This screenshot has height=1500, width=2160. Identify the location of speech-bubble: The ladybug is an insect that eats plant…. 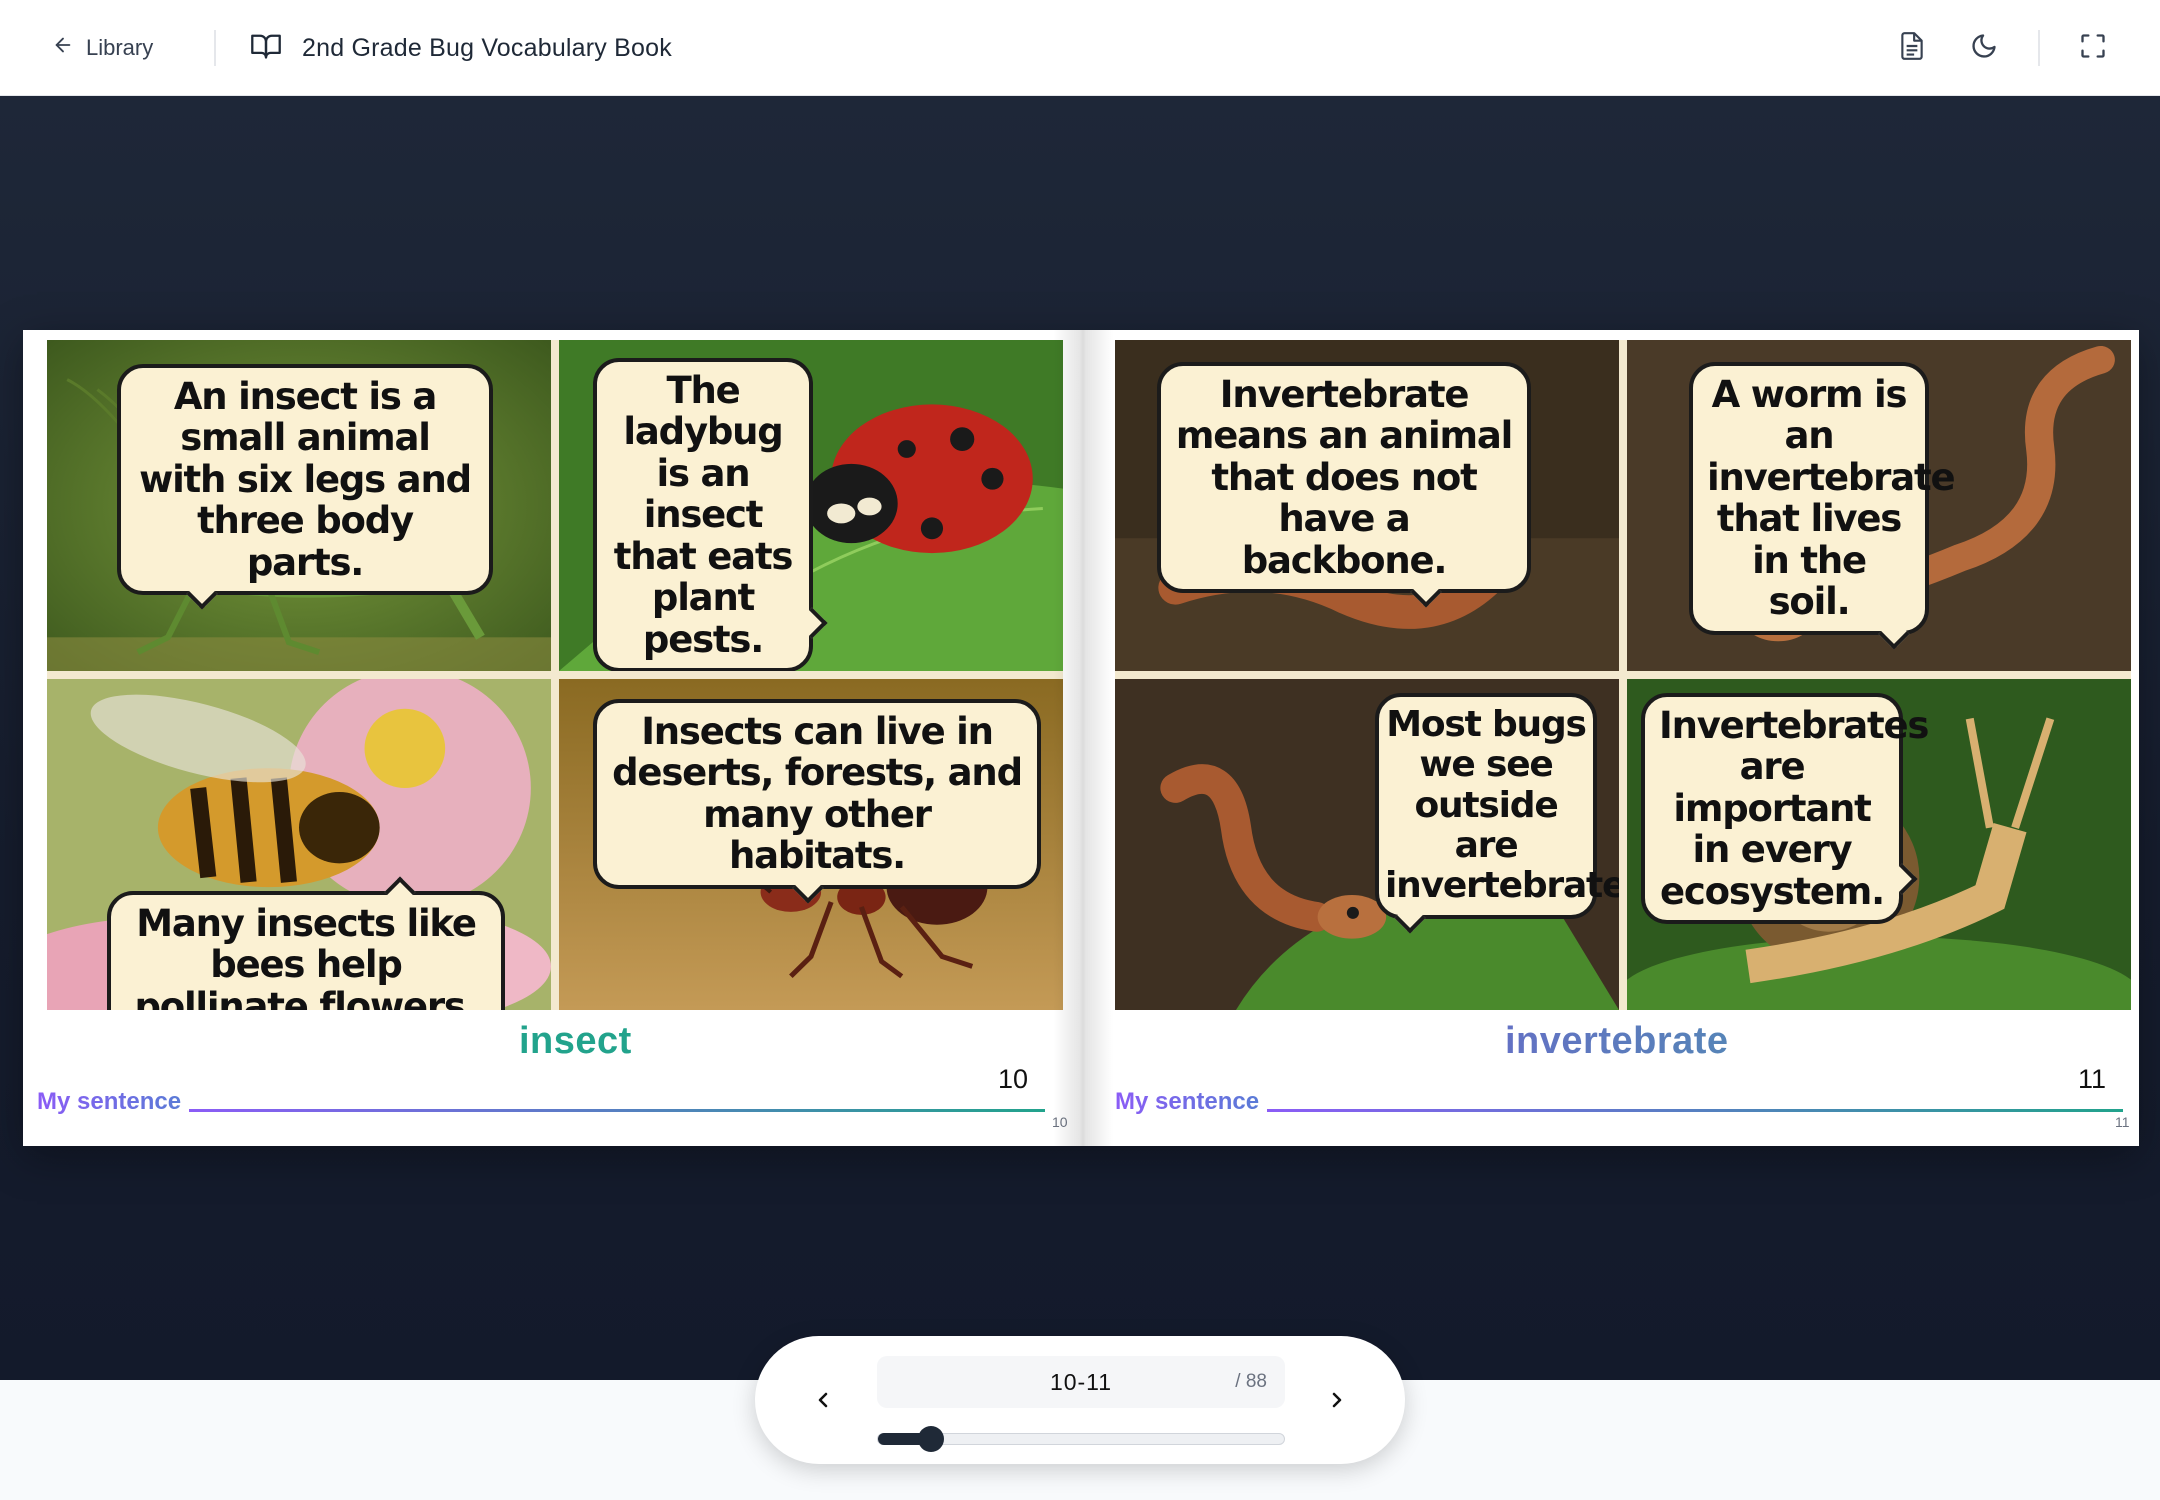
(710, 514).